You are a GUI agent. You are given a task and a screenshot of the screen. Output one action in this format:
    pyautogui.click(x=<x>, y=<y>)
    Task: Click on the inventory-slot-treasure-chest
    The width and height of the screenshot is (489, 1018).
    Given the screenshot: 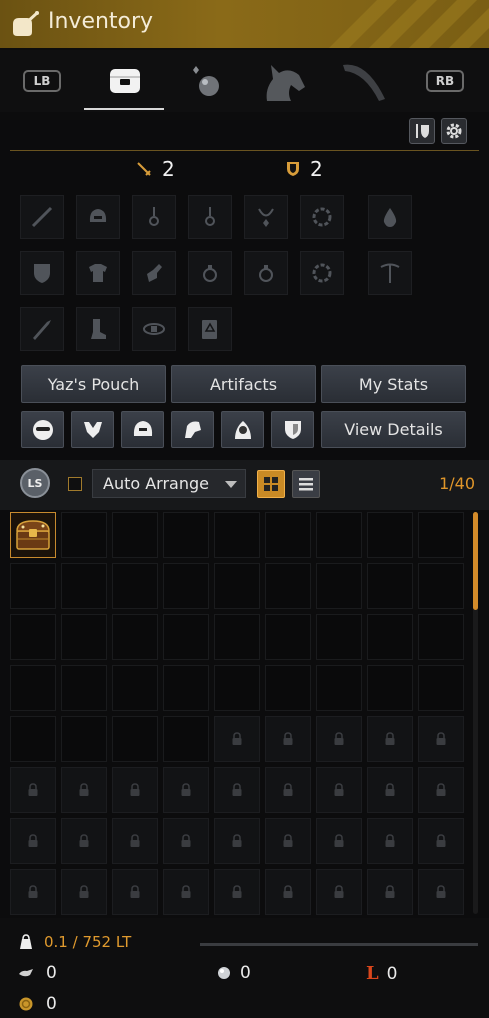 What is the action you would take?
    pyautogui.click(x=33, y=535)
    